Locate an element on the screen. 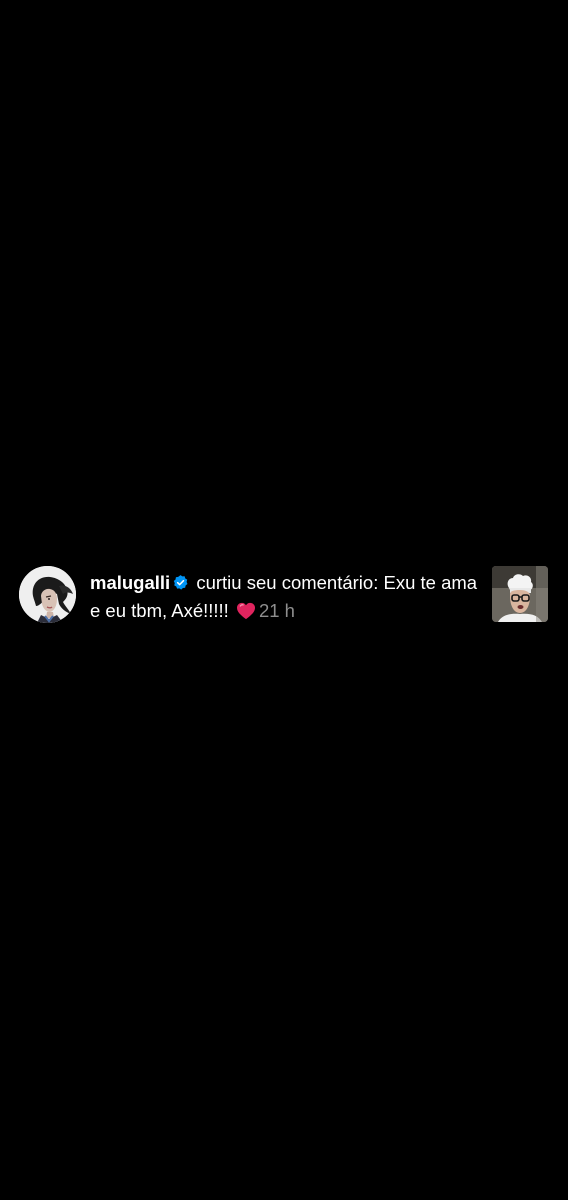  red-heart-emoji-icon is located at coordinates (245, 611).